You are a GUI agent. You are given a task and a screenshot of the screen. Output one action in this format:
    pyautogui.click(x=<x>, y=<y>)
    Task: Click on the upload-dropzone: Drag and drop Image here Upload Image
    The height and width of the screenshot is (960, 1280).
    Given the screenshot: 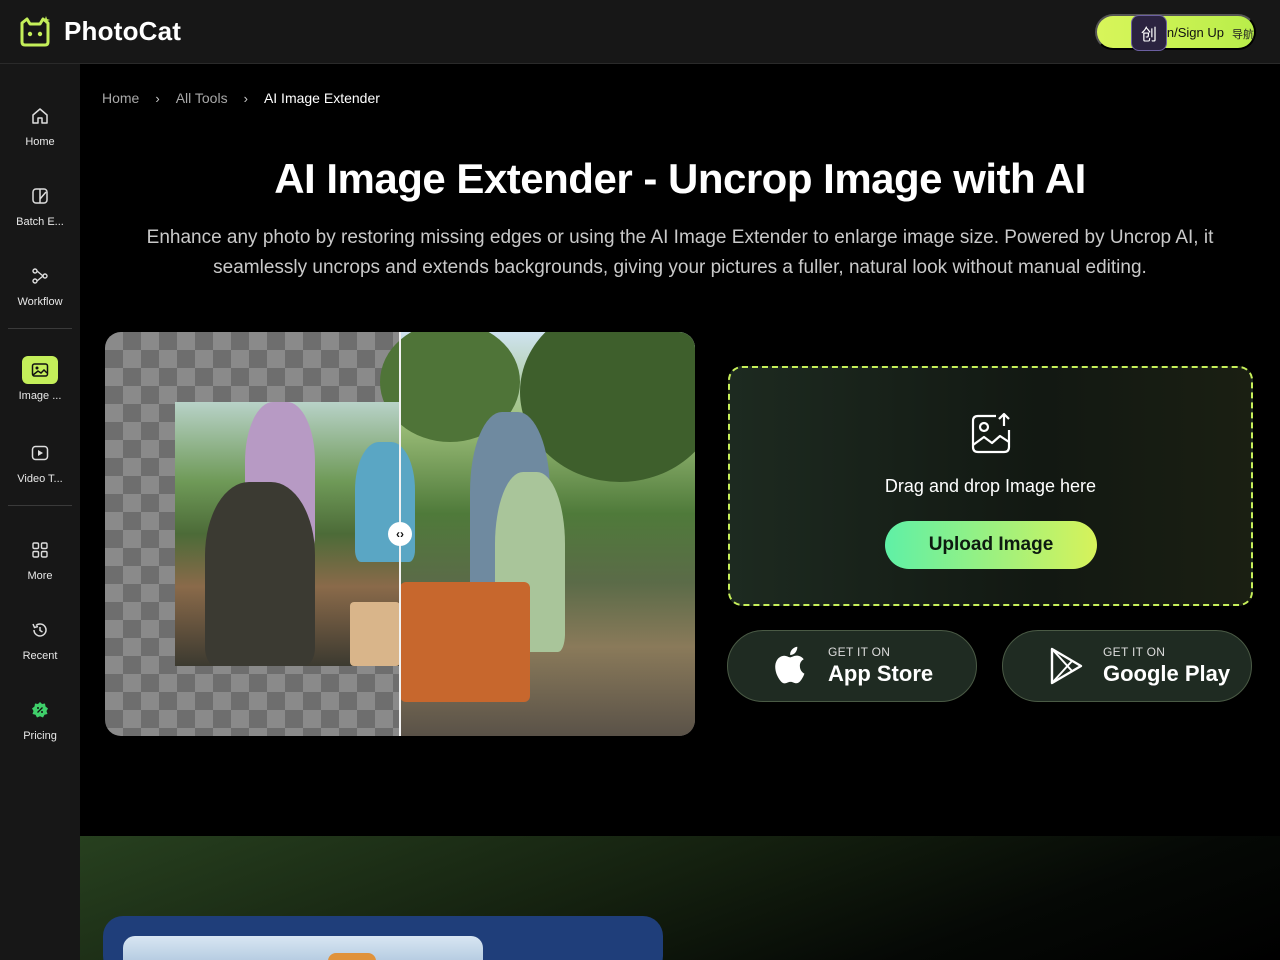 What is the action you would take?
    pyautogui.click(x=990, y=486)
    